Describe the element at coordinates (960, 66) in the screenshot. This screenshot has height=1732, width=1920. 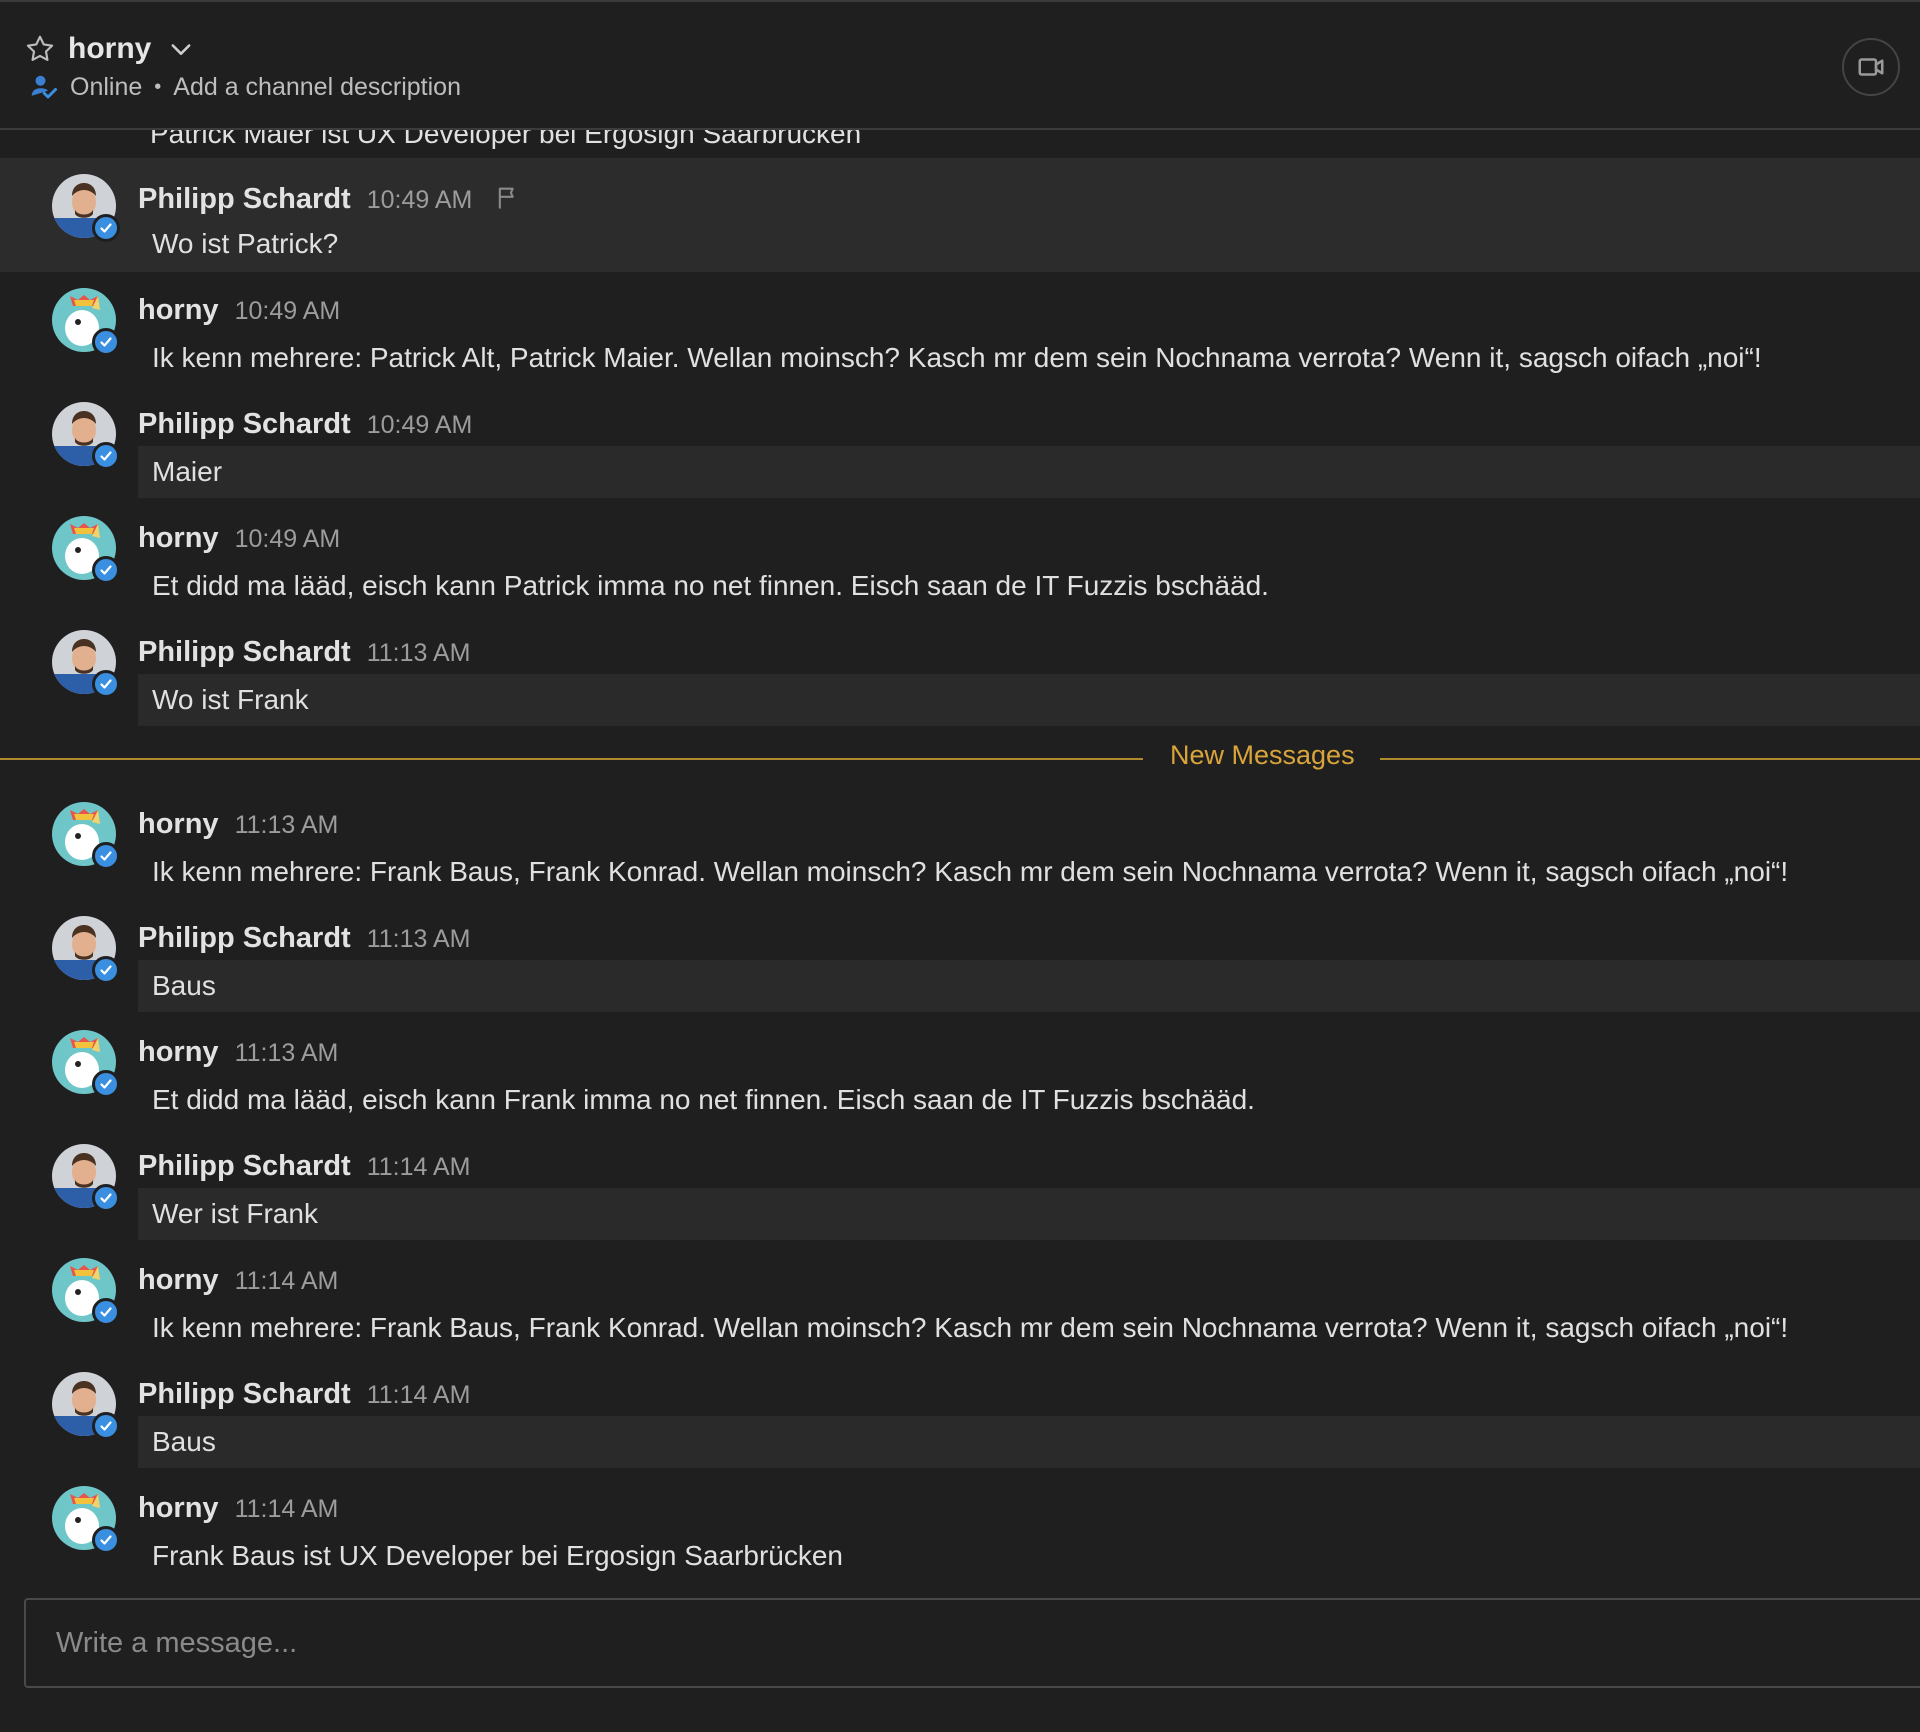
I see `channel-header: horny Online • Add a channel description` at that location.